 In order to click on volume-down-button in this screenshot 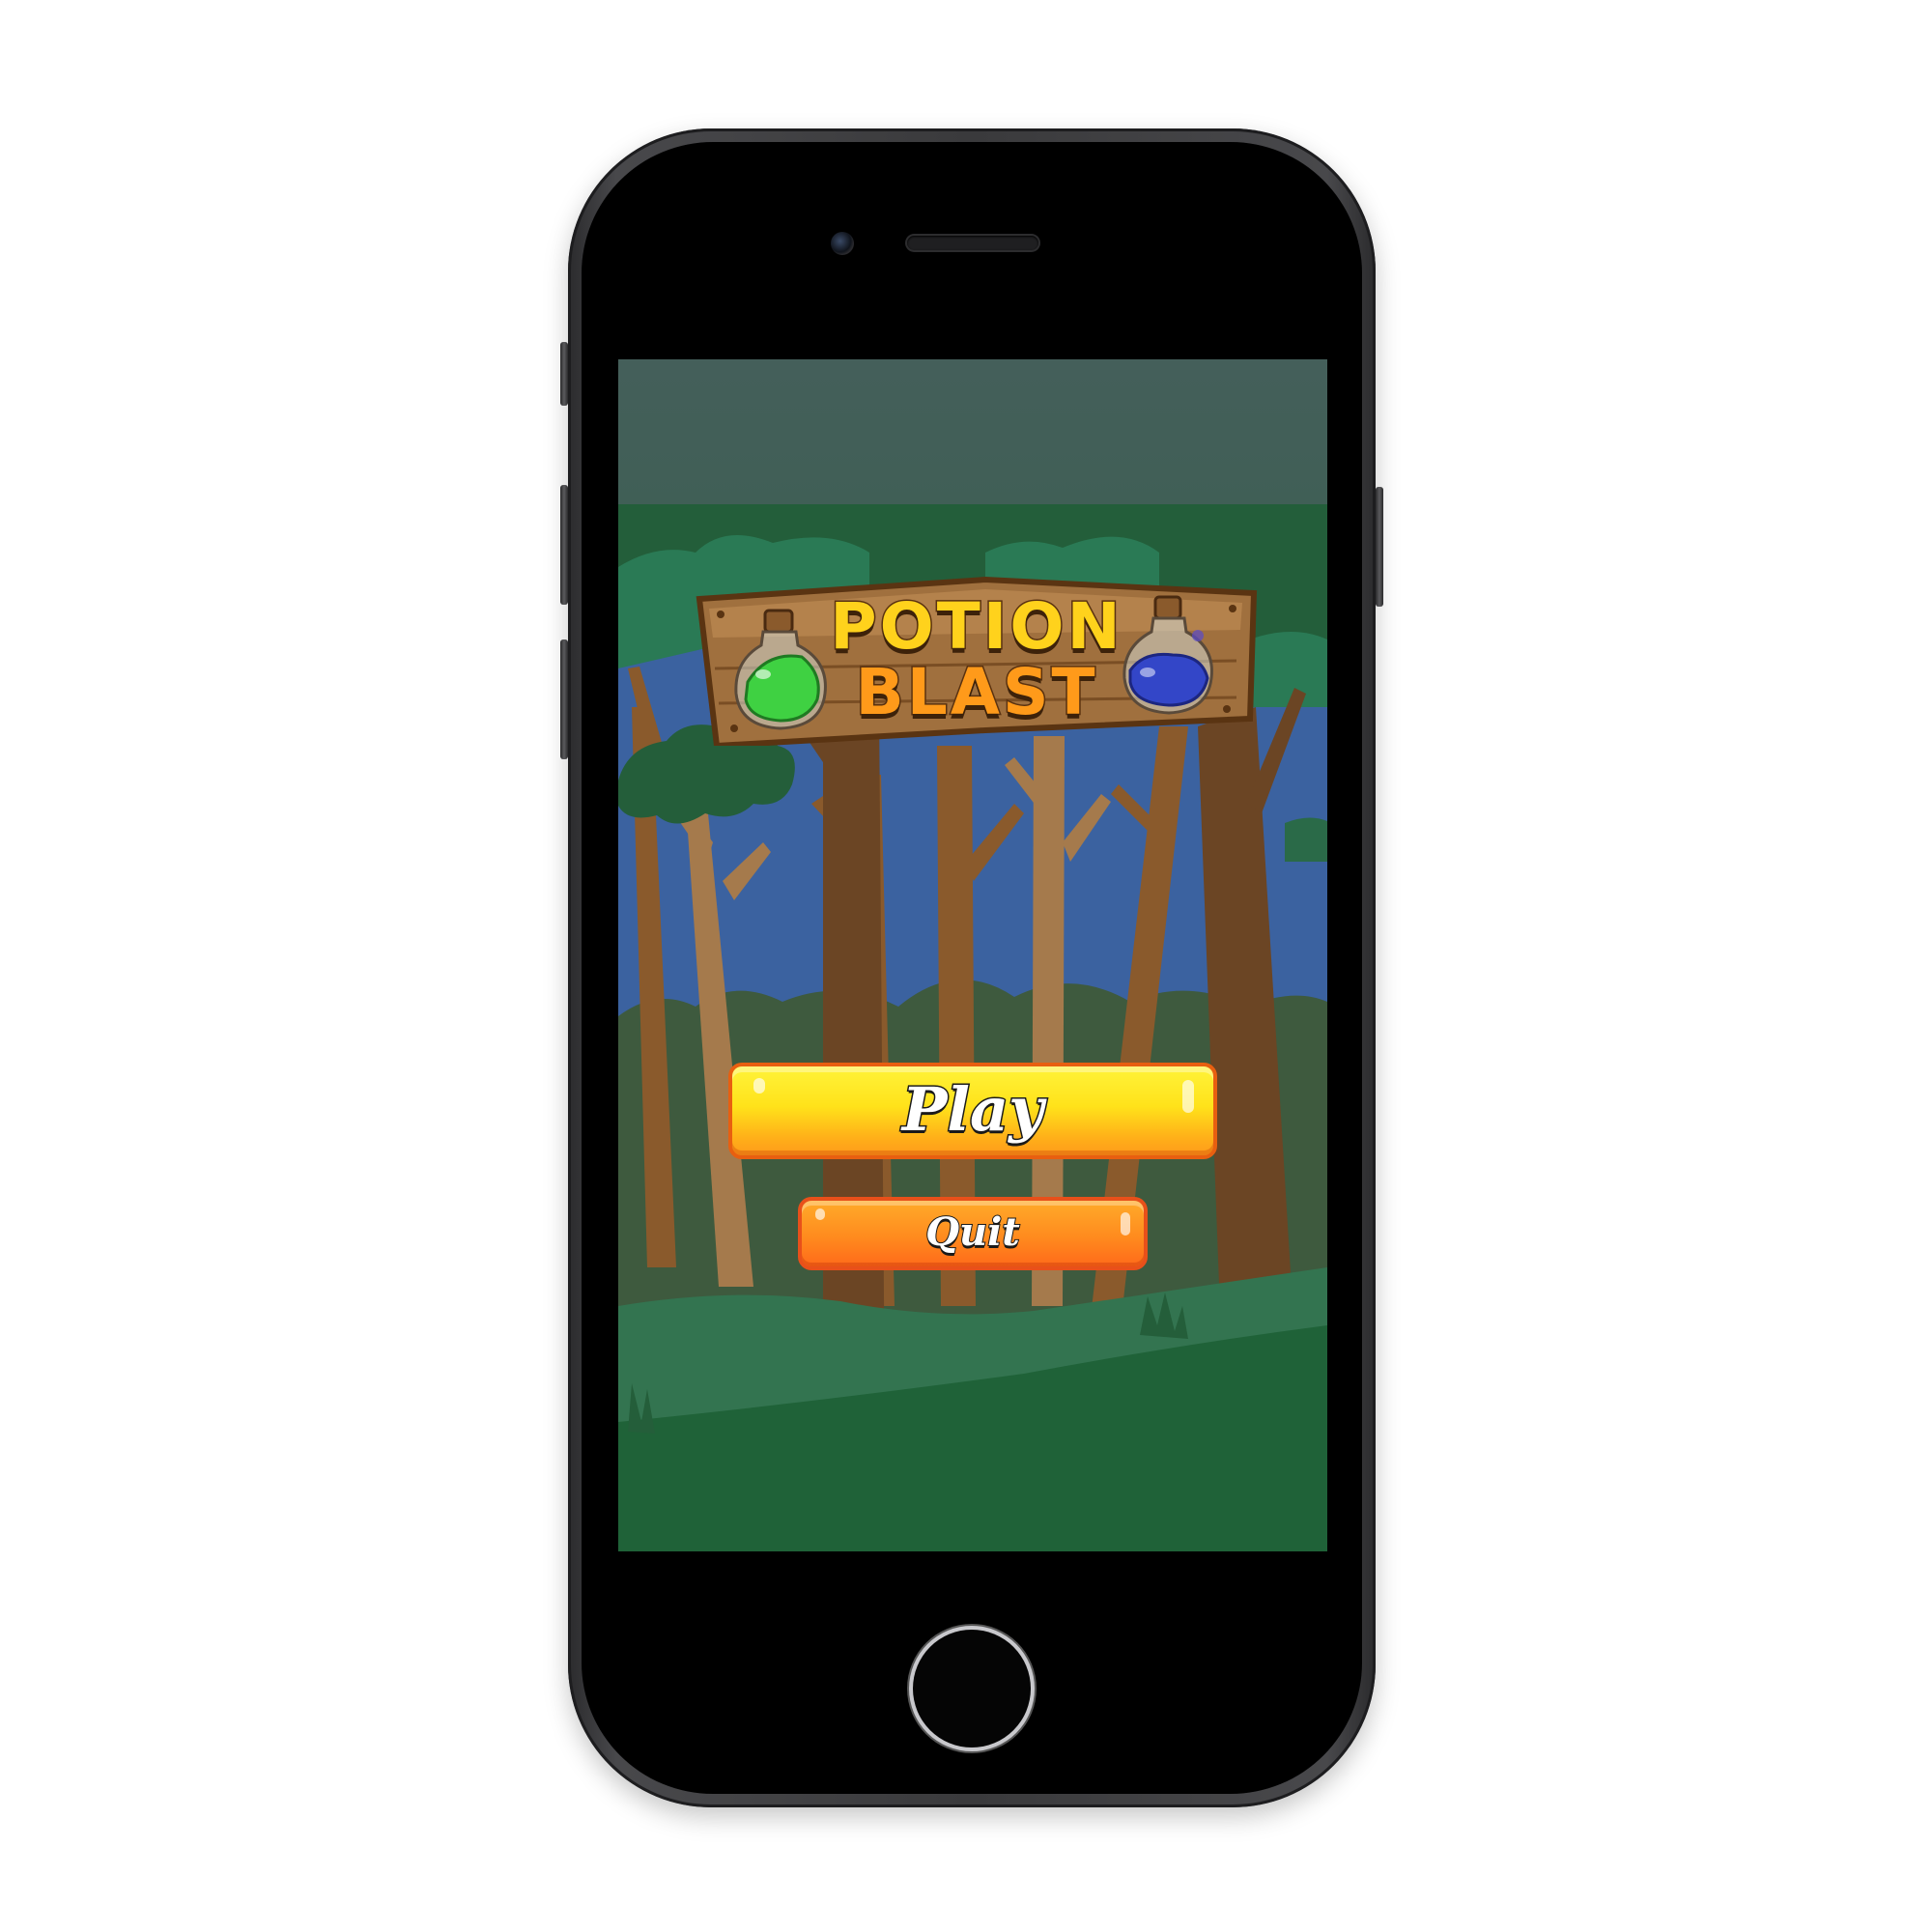, I will do `click(564, 699)`.